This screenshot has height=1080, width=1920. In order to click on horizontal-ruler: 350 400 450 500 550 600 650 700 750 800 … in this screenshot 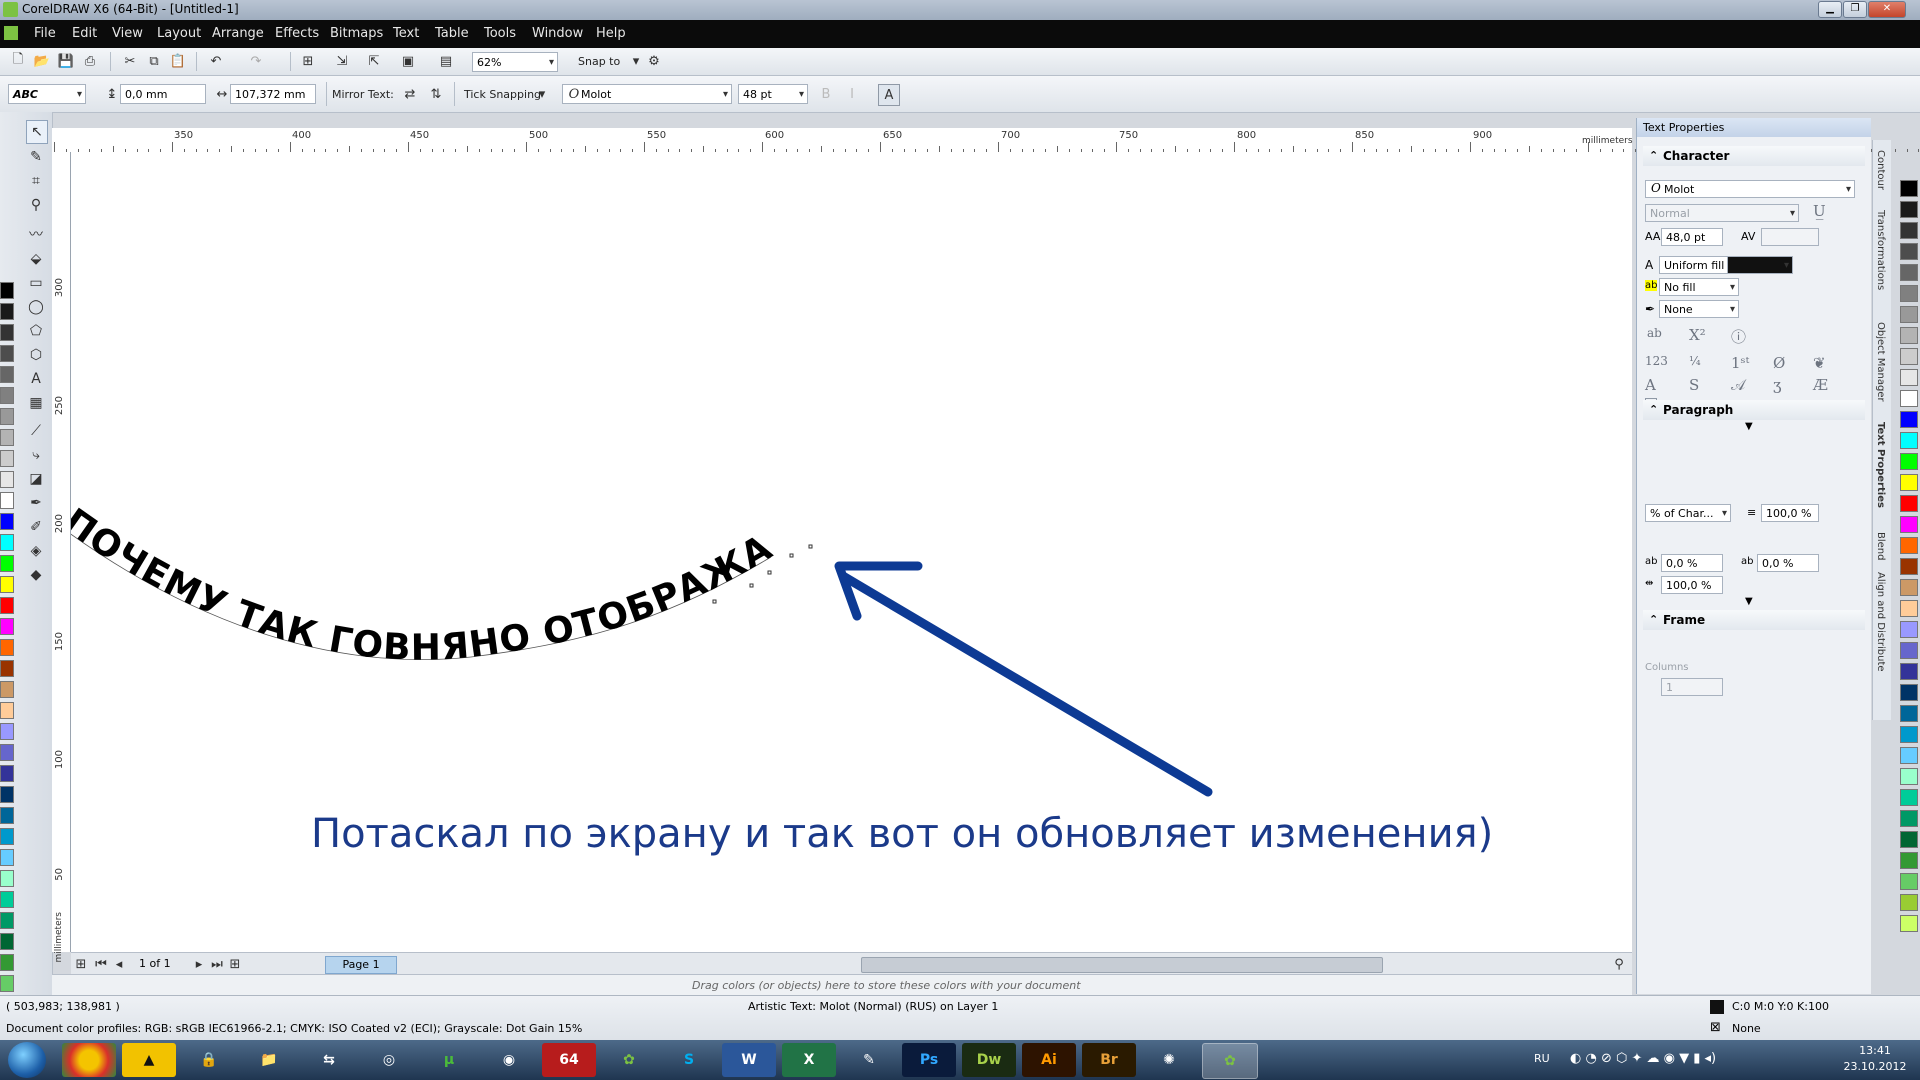, I will do `click(986, 140)`.